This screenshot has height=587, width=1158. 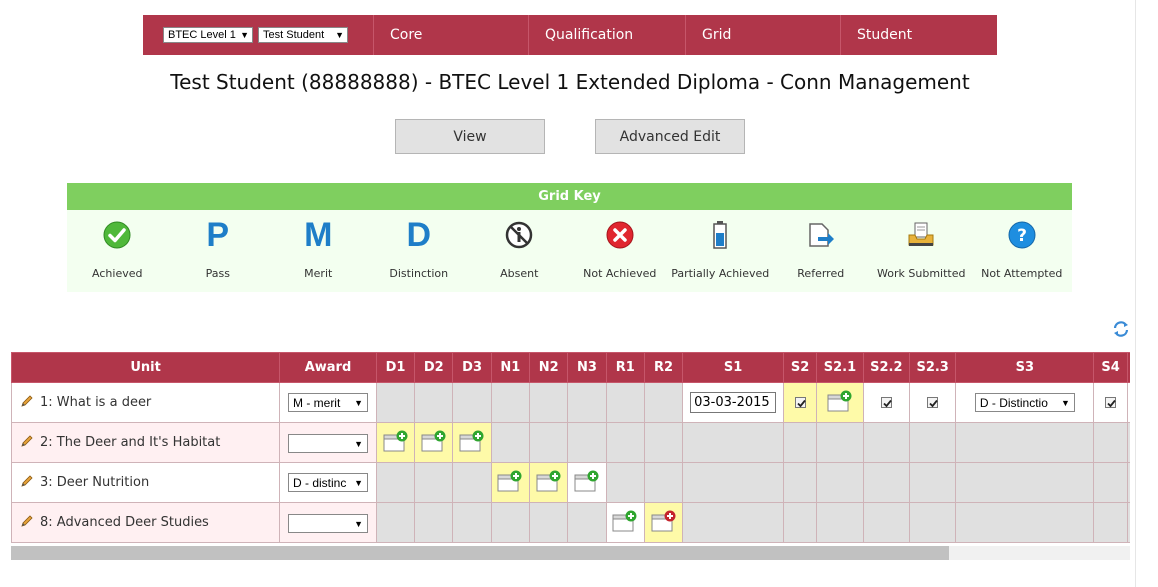 What do you see at coordinates (570, 402) in the screenshot?
I see `table-row: 1: What is a deer M - merit ▼ 03-03-2015` at bounding box center [570, 402].